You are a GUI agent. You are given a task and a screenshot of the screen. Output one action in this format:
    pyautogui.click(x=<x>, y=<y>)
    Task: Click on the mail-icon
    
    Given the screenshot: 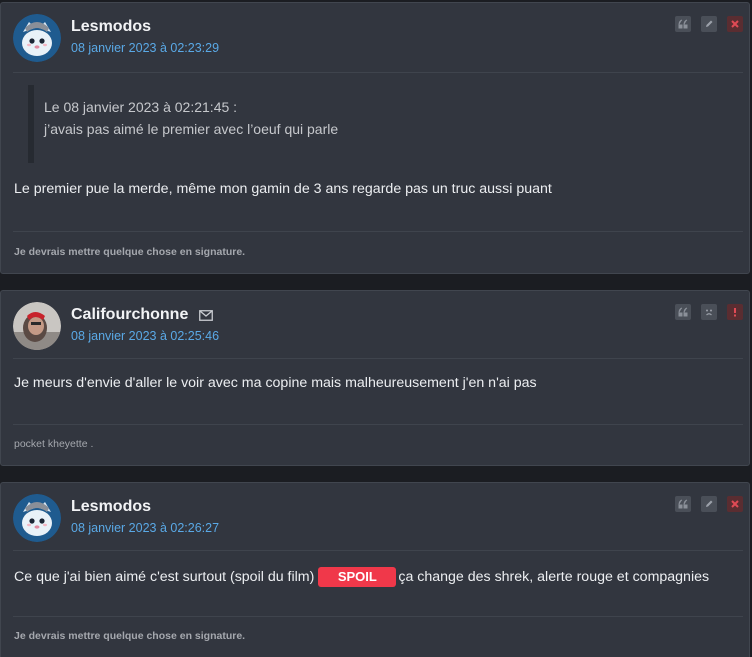 What is the action you would take?
    pyautogui.click(x=206, y=315)
    